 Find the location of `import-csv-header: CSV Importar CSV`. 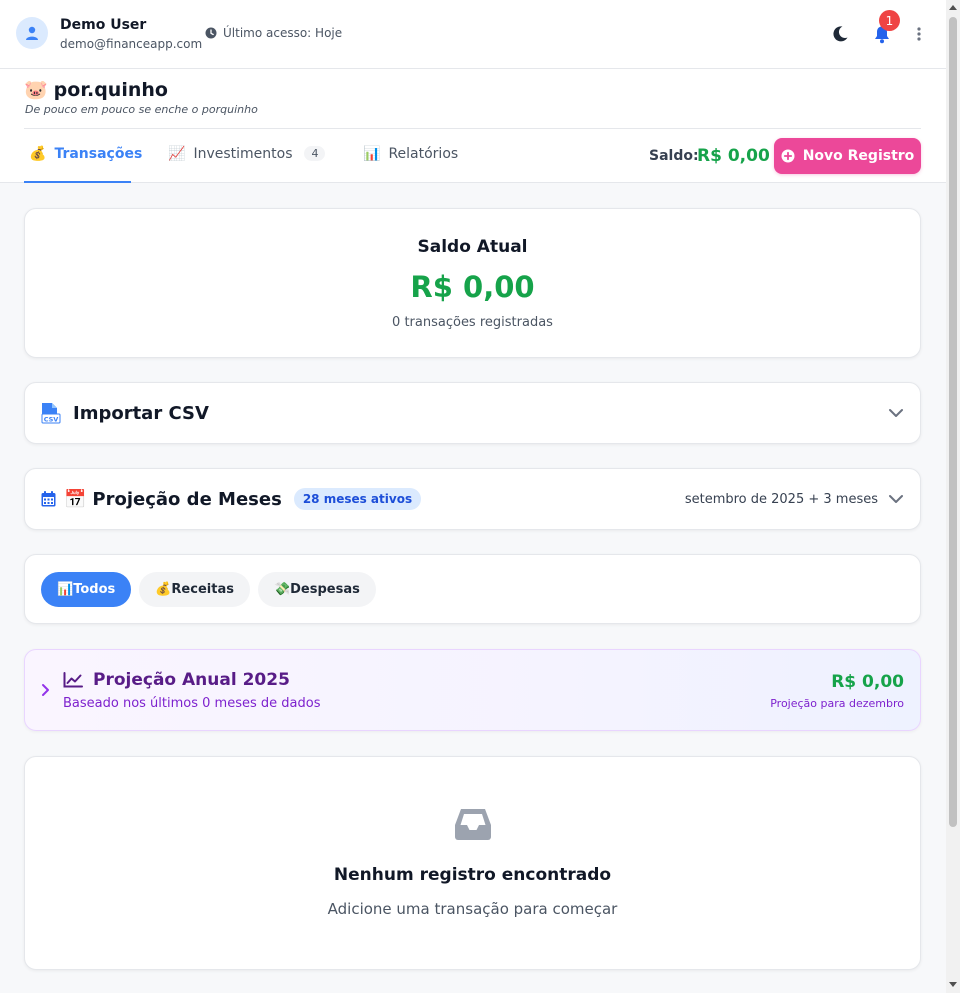

import-csv-header: CSV Importar CSV is located at coordinates (125, 413).